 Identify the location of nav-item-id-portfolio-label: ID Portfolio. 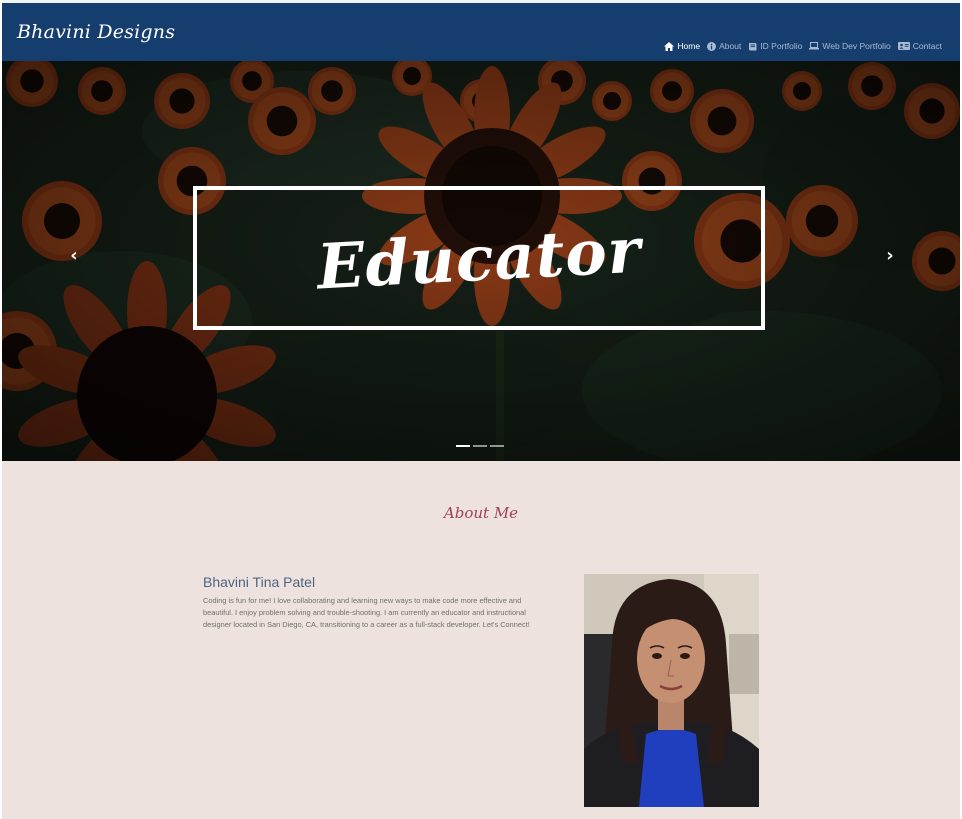
(781, 46).